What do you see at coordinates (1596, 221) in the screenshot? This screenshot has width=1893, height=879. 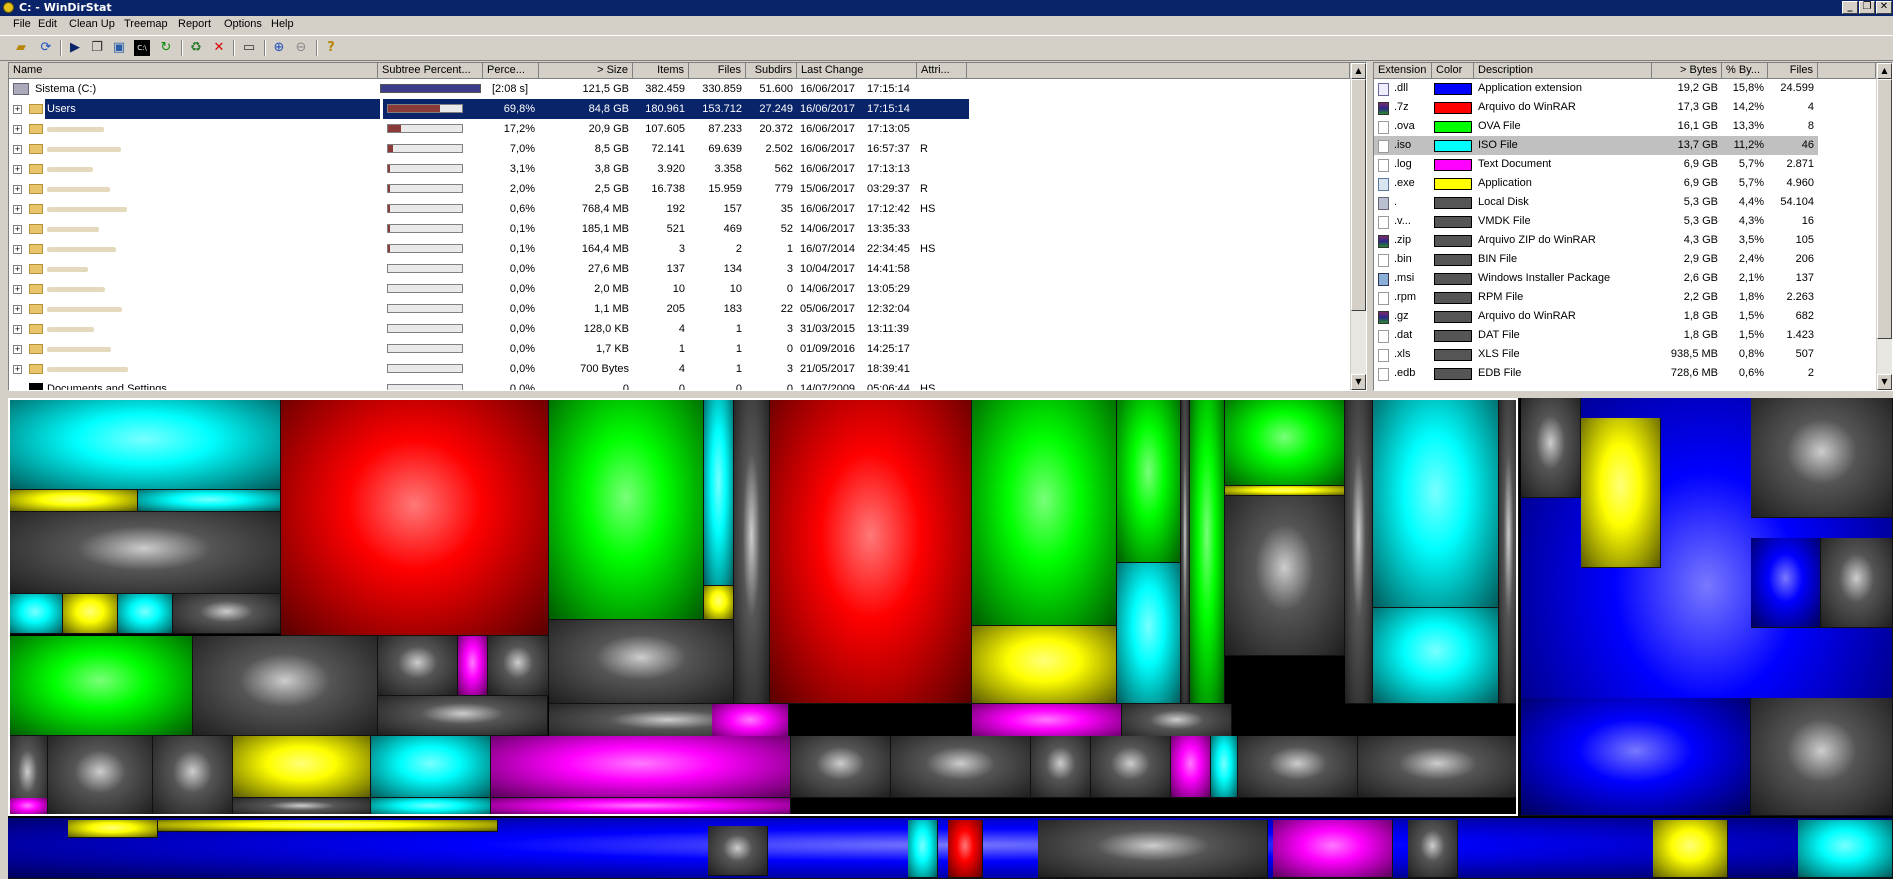 I see `extension-row: .v... VMDK File 5,3 GB 4,3% 16` at bounding box center [1596, 221].